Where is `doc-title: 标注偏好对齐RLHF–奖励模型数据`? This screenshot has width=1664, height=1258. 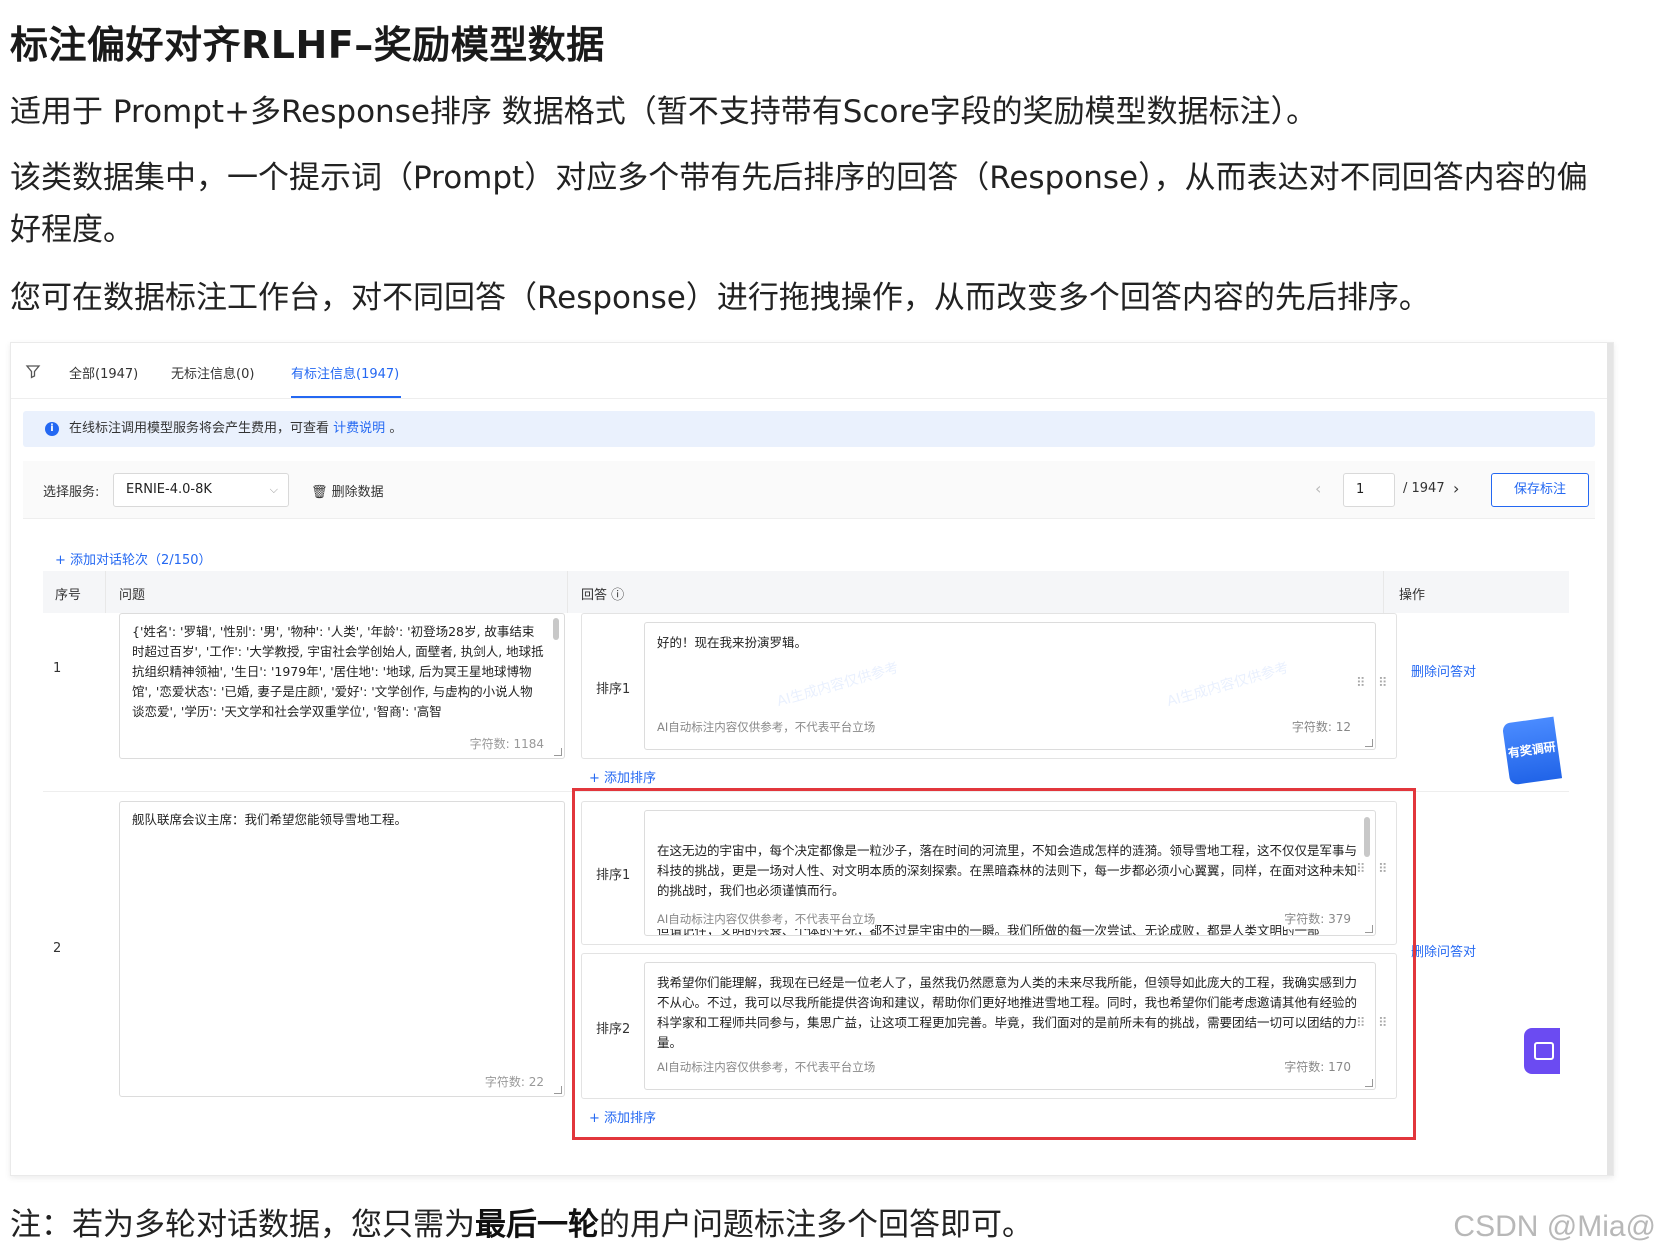
doc-title: 标注偏好对齐RLHF–奖励模型数据 is located at coordinates (307, 45).